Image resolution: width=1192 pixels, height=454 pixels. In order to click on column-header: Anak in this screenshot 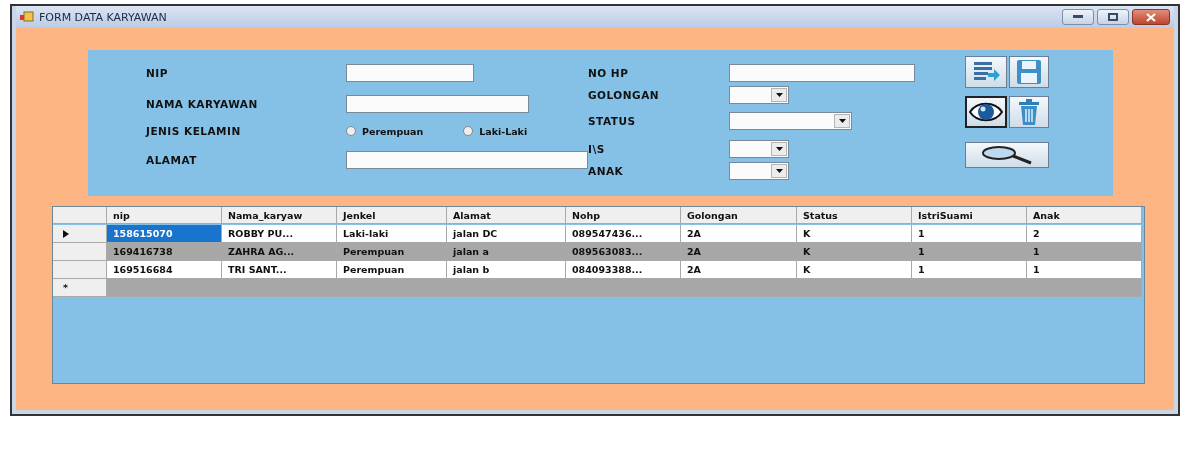, I will do `click(1084, 216)`.